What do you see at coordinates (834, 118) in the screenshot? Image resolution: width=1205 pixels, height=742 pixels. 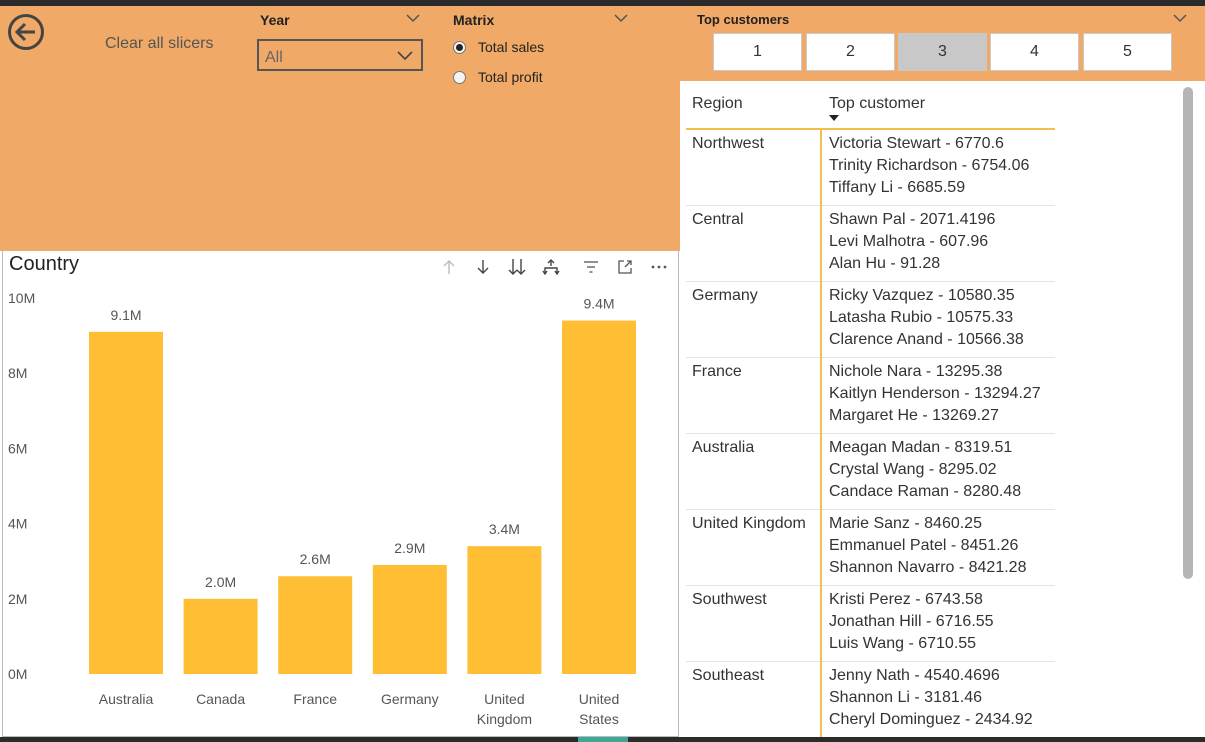 I see `sort-descending-icon` at bounding box center [834, 118].